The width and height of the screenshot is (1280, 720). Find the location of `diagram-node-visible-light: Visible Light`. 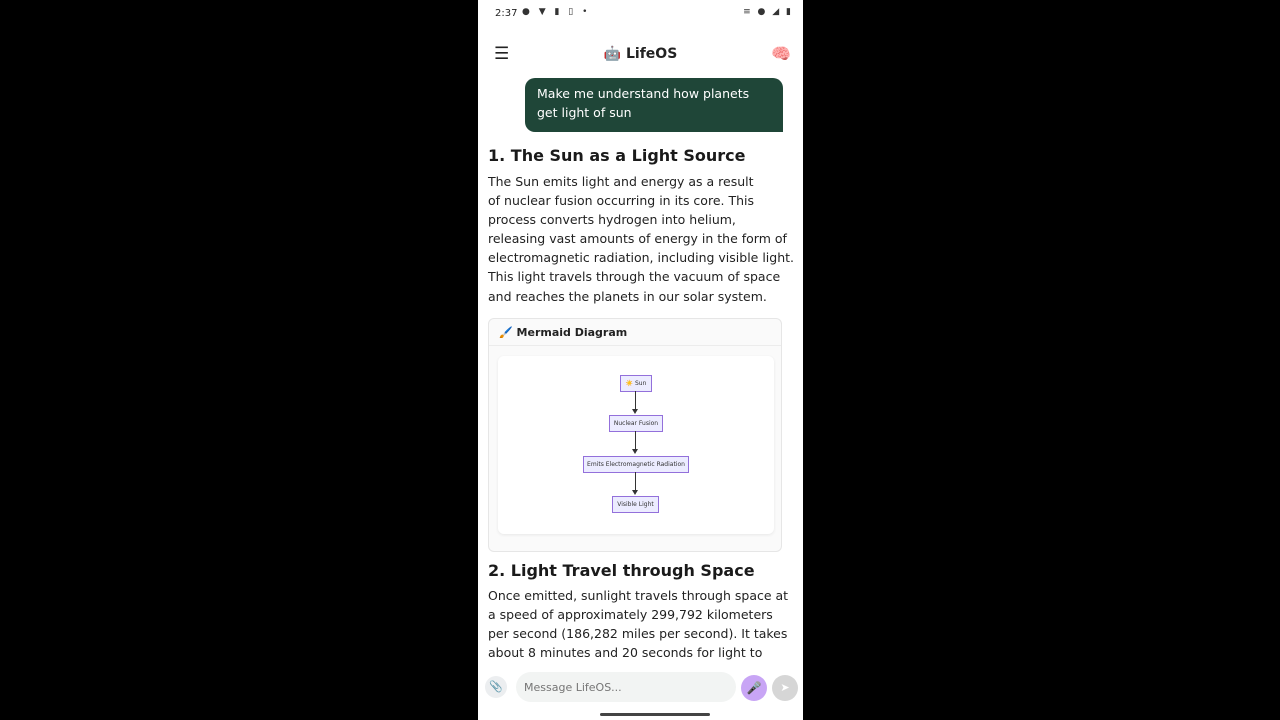

diagram-node-visible-light: Visible Light is located at coordinates (635, 504).